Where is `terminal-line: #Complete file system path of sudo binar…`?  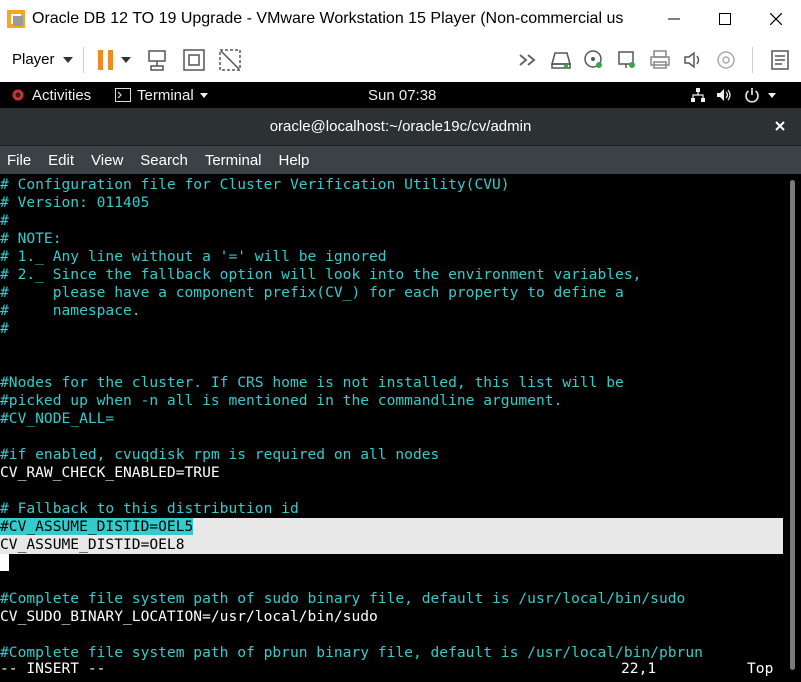 terminal-line: #Complete file system path of sudo binar… is located at coordinates (343, 598).